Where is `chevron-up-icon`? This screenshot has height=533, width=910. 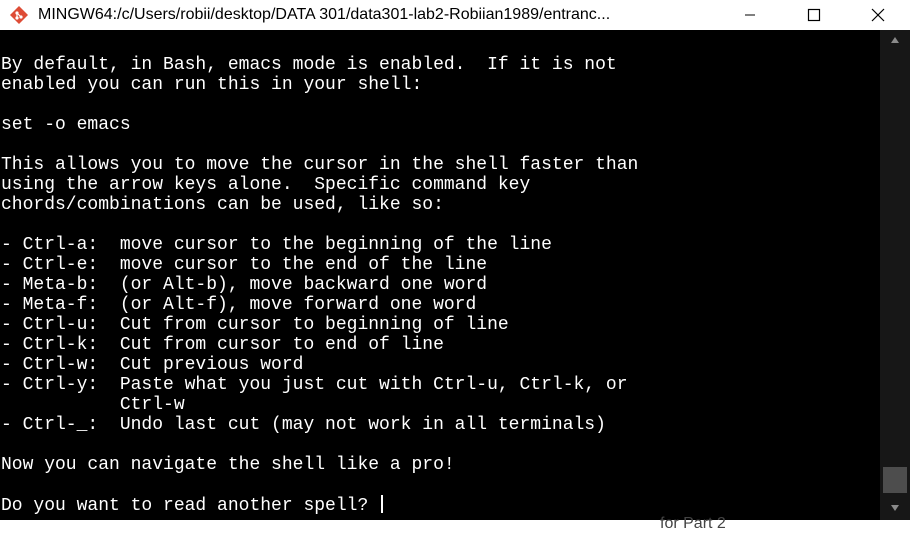
chevron-up-icon is located at coordinates (895, 40).